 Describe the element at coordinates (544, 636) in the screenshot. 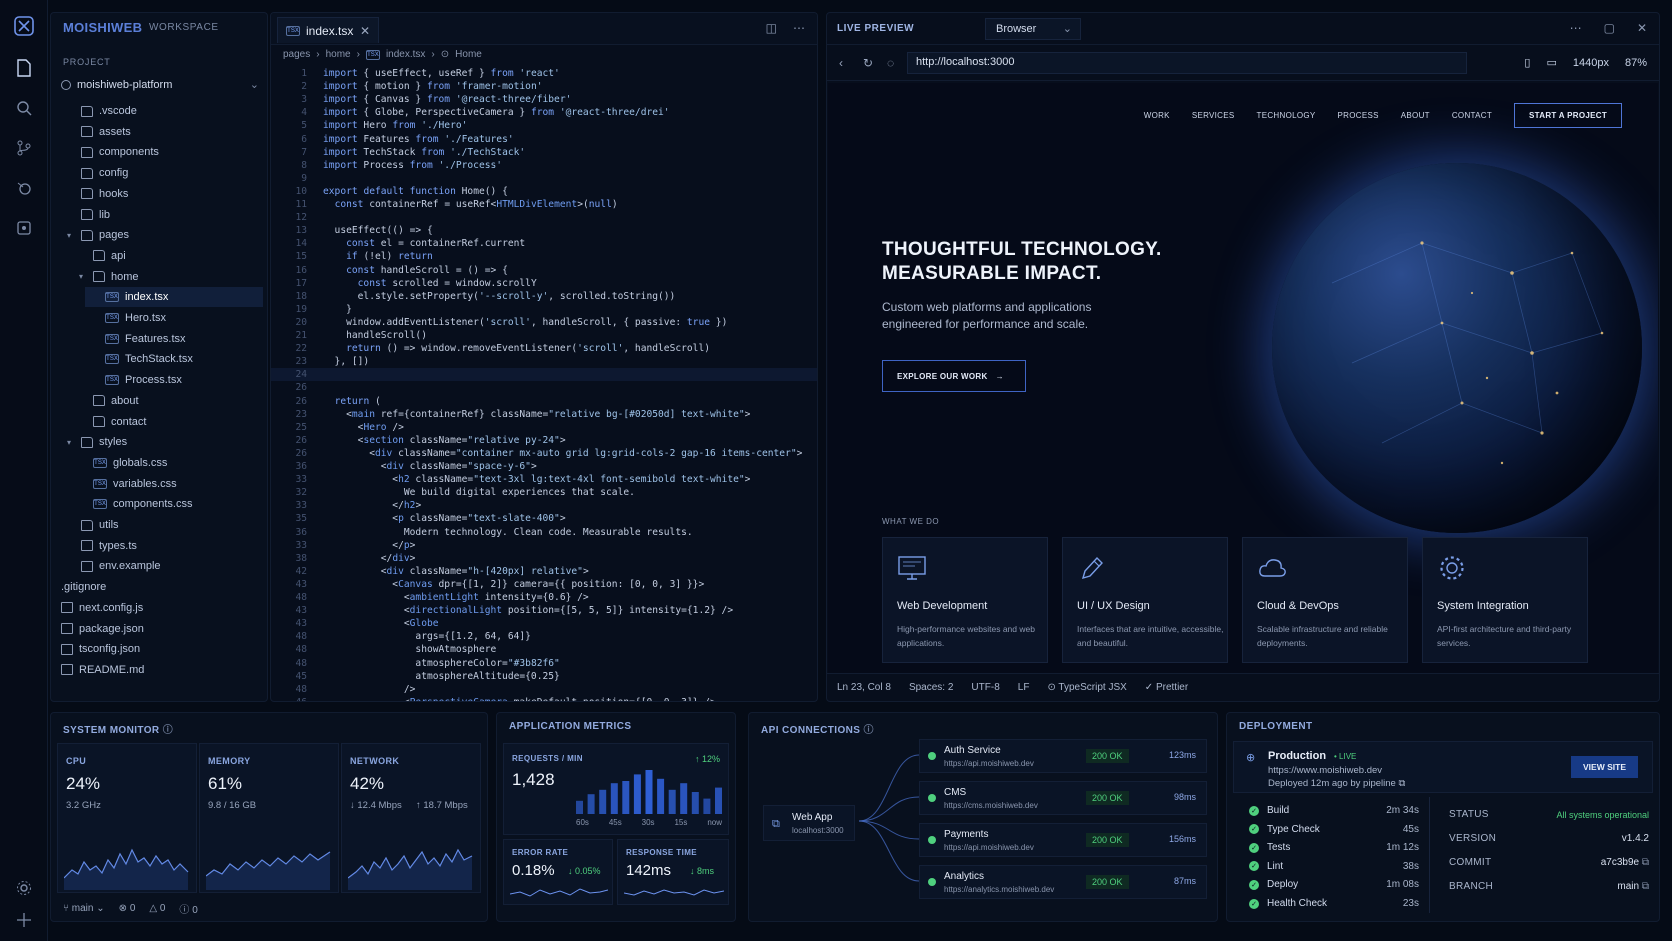

I see `code-line: 48 args={[1.2, 64, 64]}` at that location.